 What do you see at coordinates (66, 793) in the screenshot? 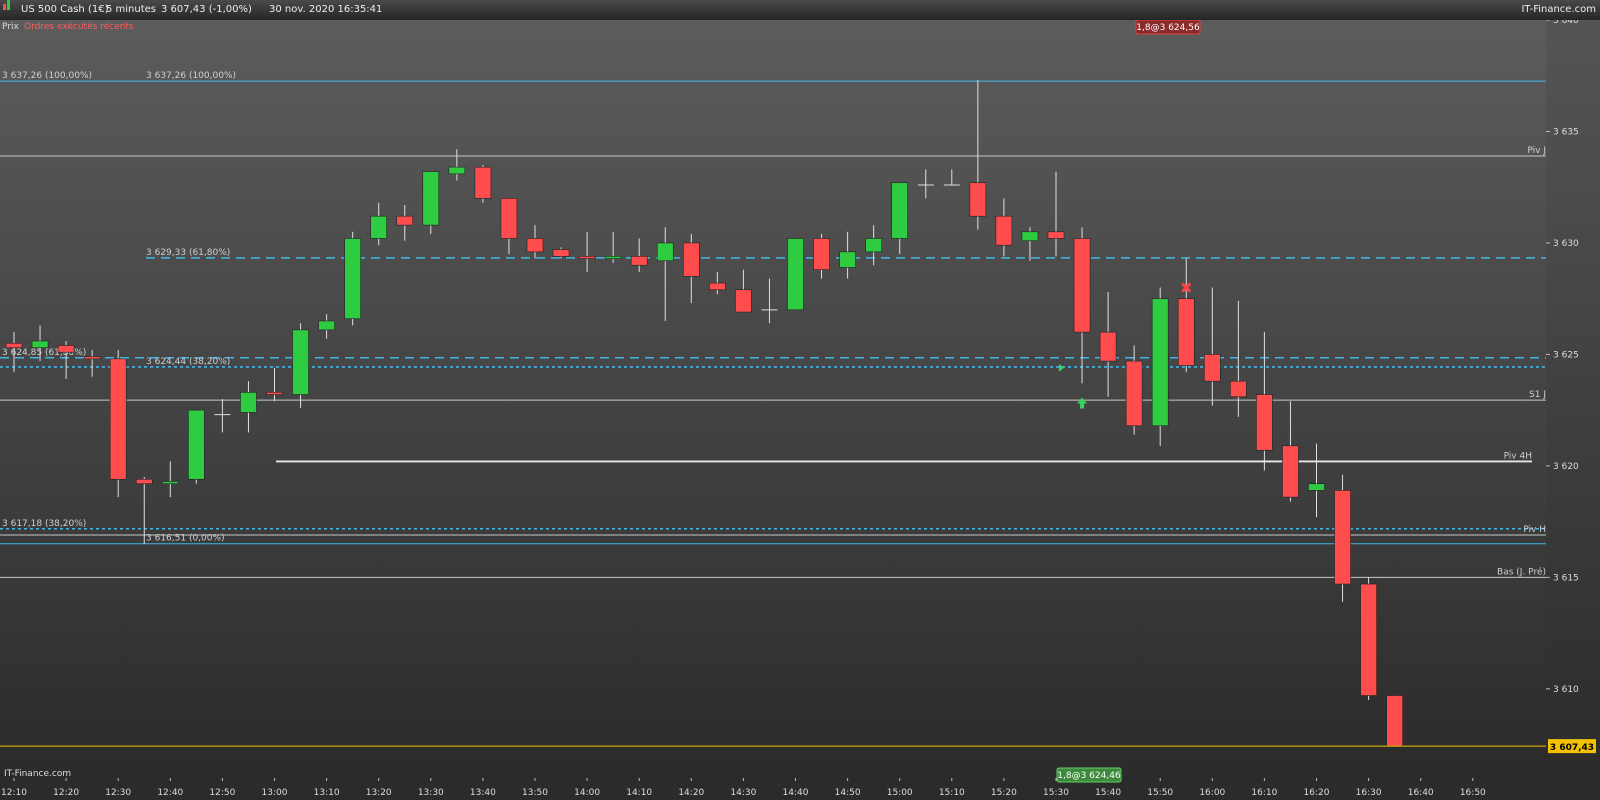
I see `x-tick-label: 12:20` at bounding box center [66, 793].